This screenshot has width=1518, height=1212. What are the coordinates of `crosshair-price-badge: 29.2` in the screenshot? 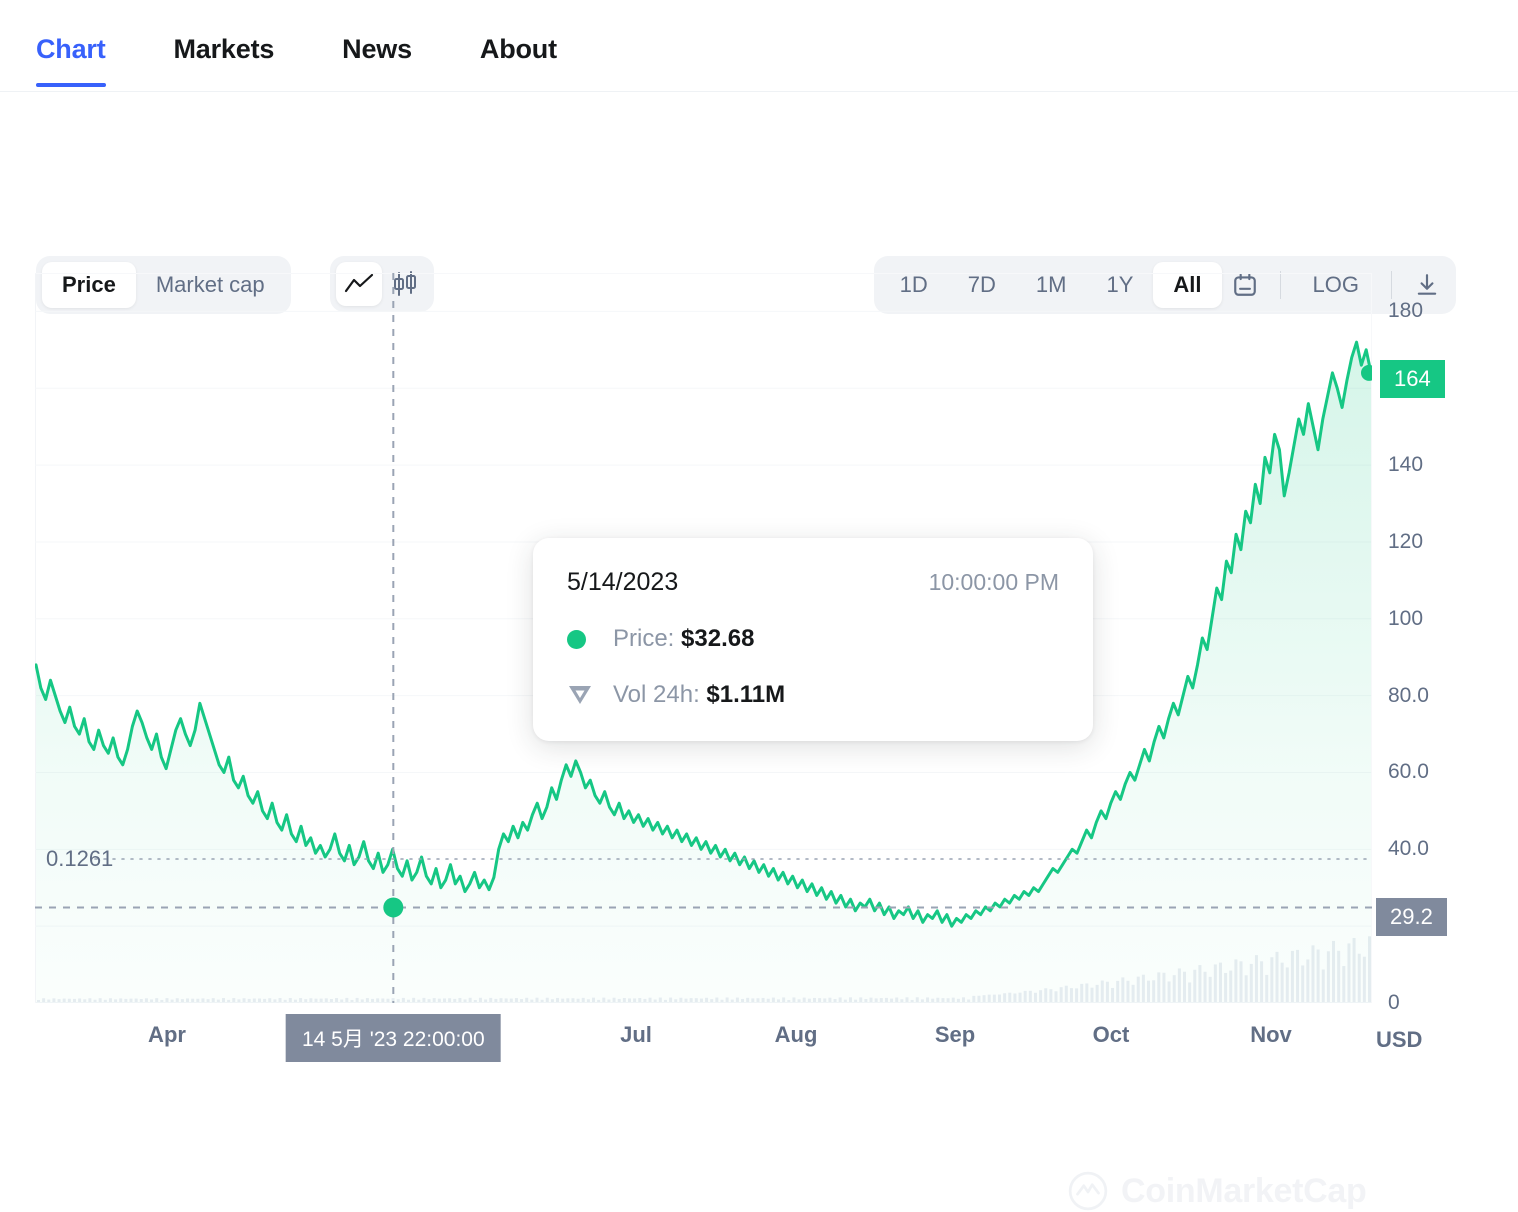 It's located at (1411, 917).